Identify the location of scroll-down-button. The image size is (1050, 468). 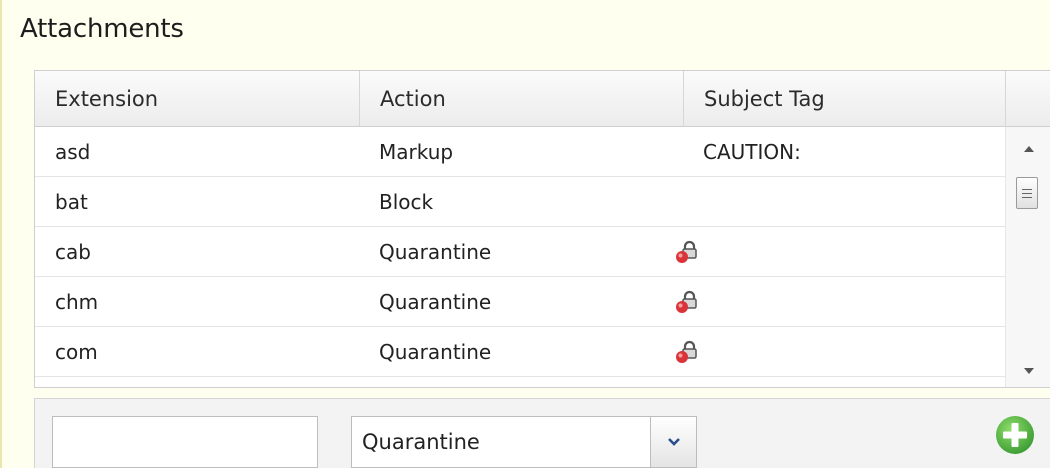
(1028, 371).